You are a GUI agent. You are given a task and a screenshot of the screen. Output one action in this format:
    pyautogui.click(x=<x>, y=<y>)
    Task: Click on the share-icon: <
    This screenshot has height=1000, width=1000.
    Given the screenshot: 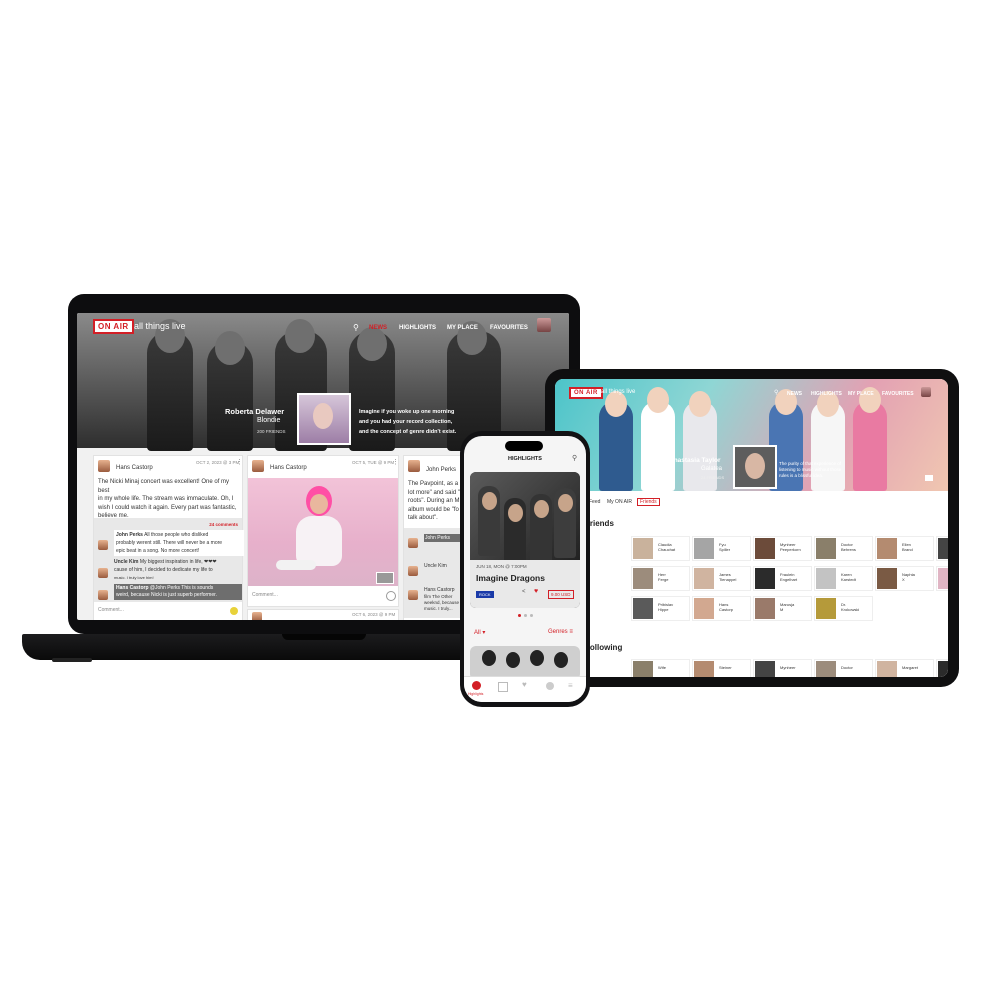 What is the action you would take?
    pyautogui.click(x=524, y=592)
    